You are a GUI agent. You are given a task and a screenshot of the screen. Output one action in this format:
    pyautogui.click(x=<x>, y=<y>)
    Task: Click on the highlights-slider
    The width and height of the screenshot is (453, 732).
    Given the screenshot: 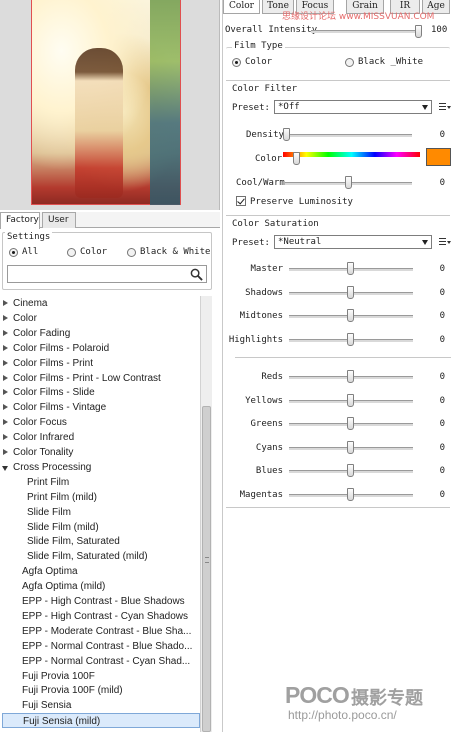 What is the action you would take?
    pyautogui.click(x=350, y=339)
    